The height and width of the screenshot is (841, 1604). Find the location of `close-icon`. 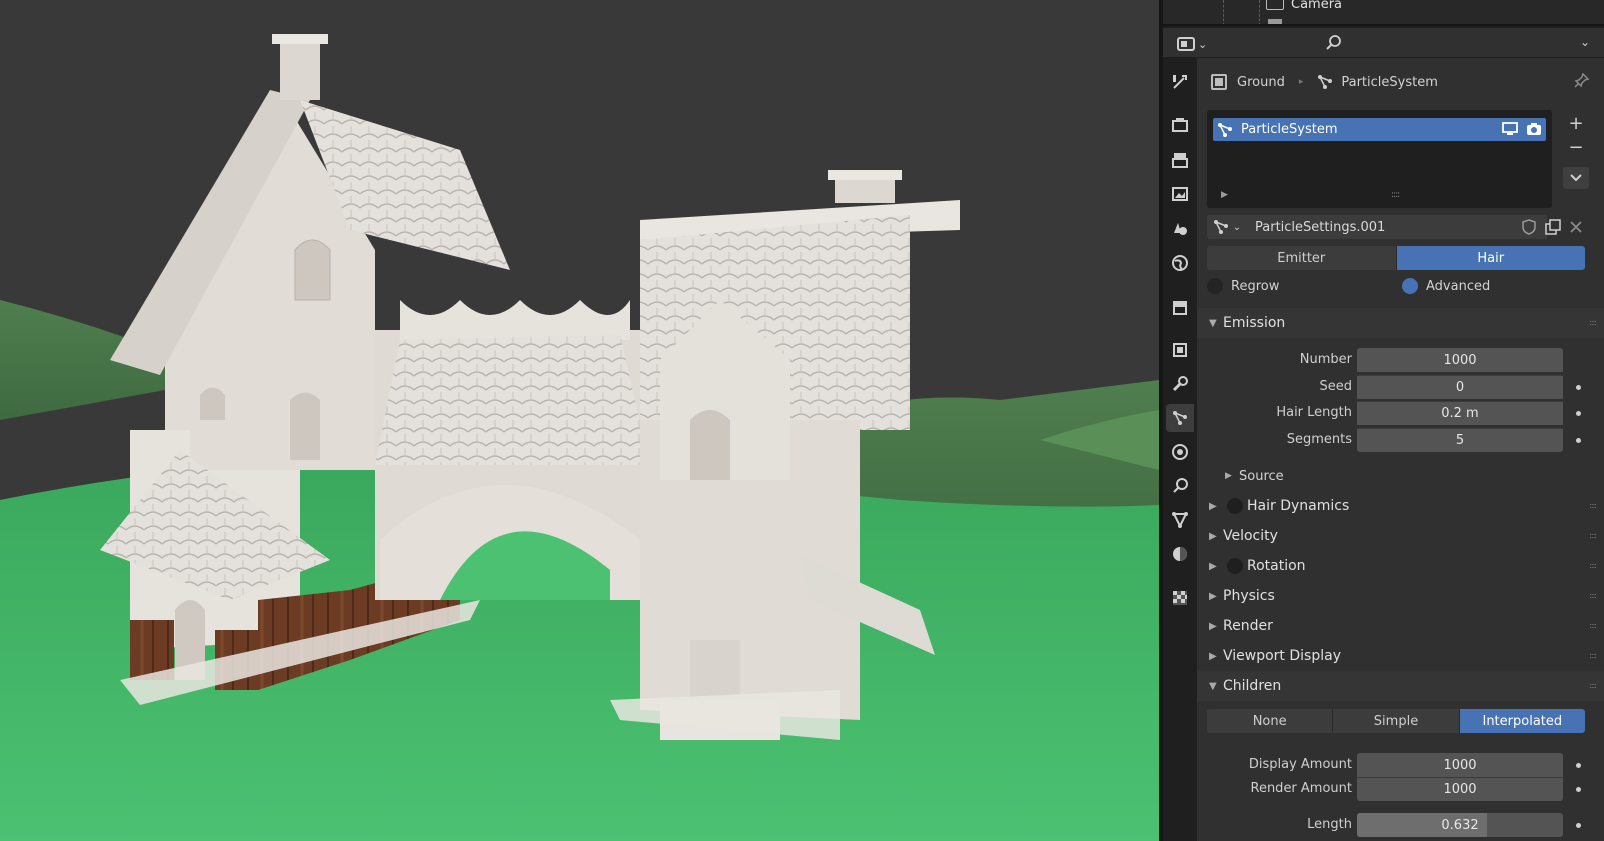

close-icon is located at coordinates (1576, 227).